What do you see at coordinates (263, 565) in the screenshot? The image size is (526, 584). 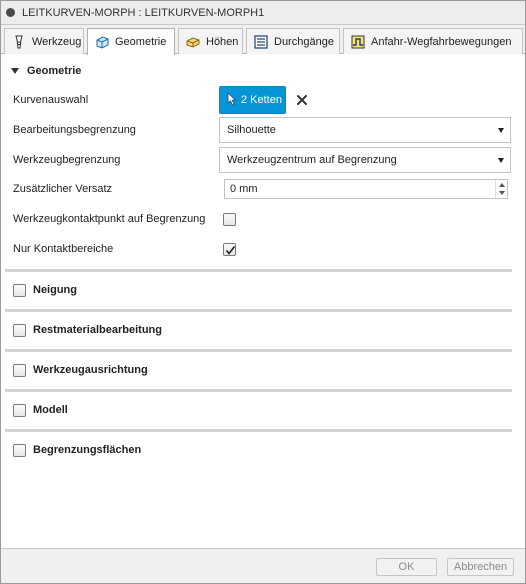 I see `dialog-footer: OK Abbrechen` at bounding box center [263, 565].